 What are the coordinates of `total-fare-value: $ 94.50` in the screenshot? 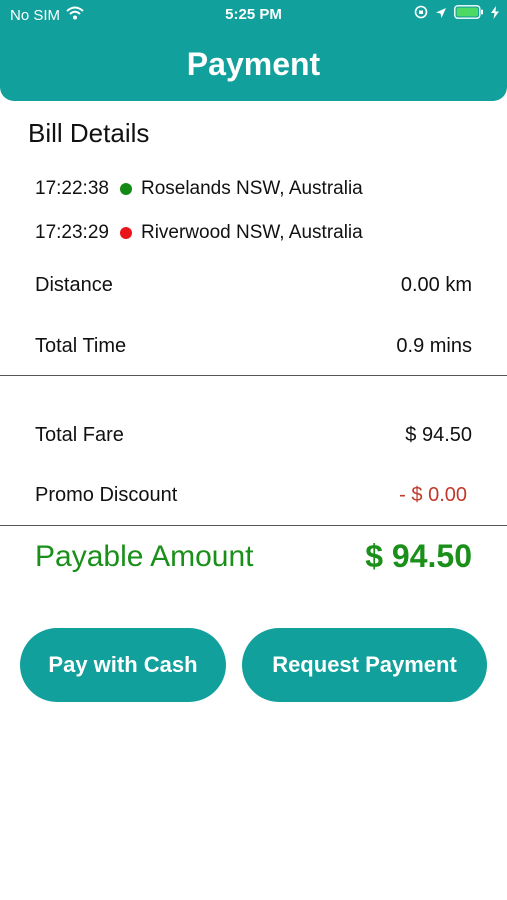 It's located at (438, 435).